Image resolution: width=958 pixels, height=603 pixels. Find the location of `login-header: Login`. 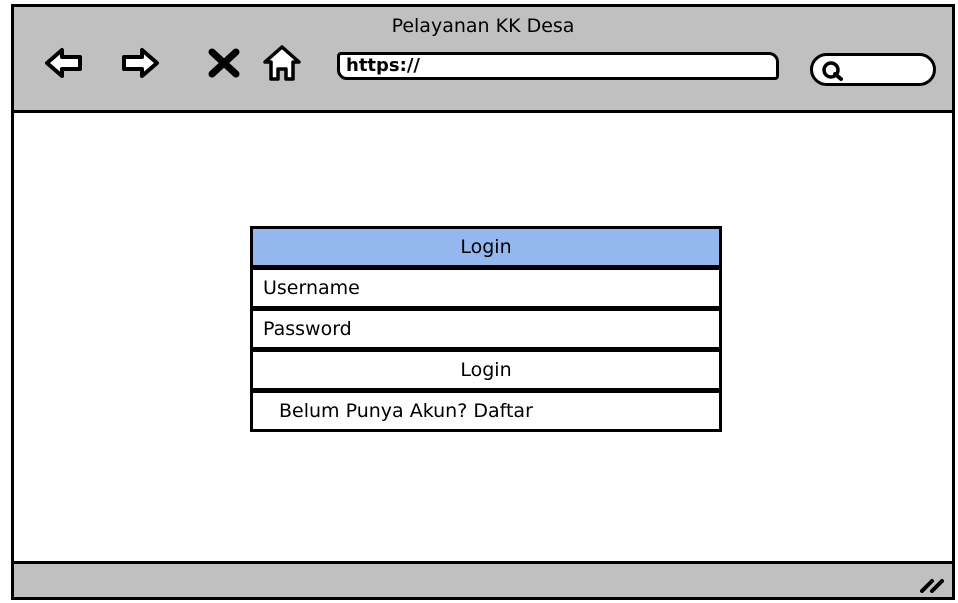

login-header: Login is located at coordinates (486, 247).